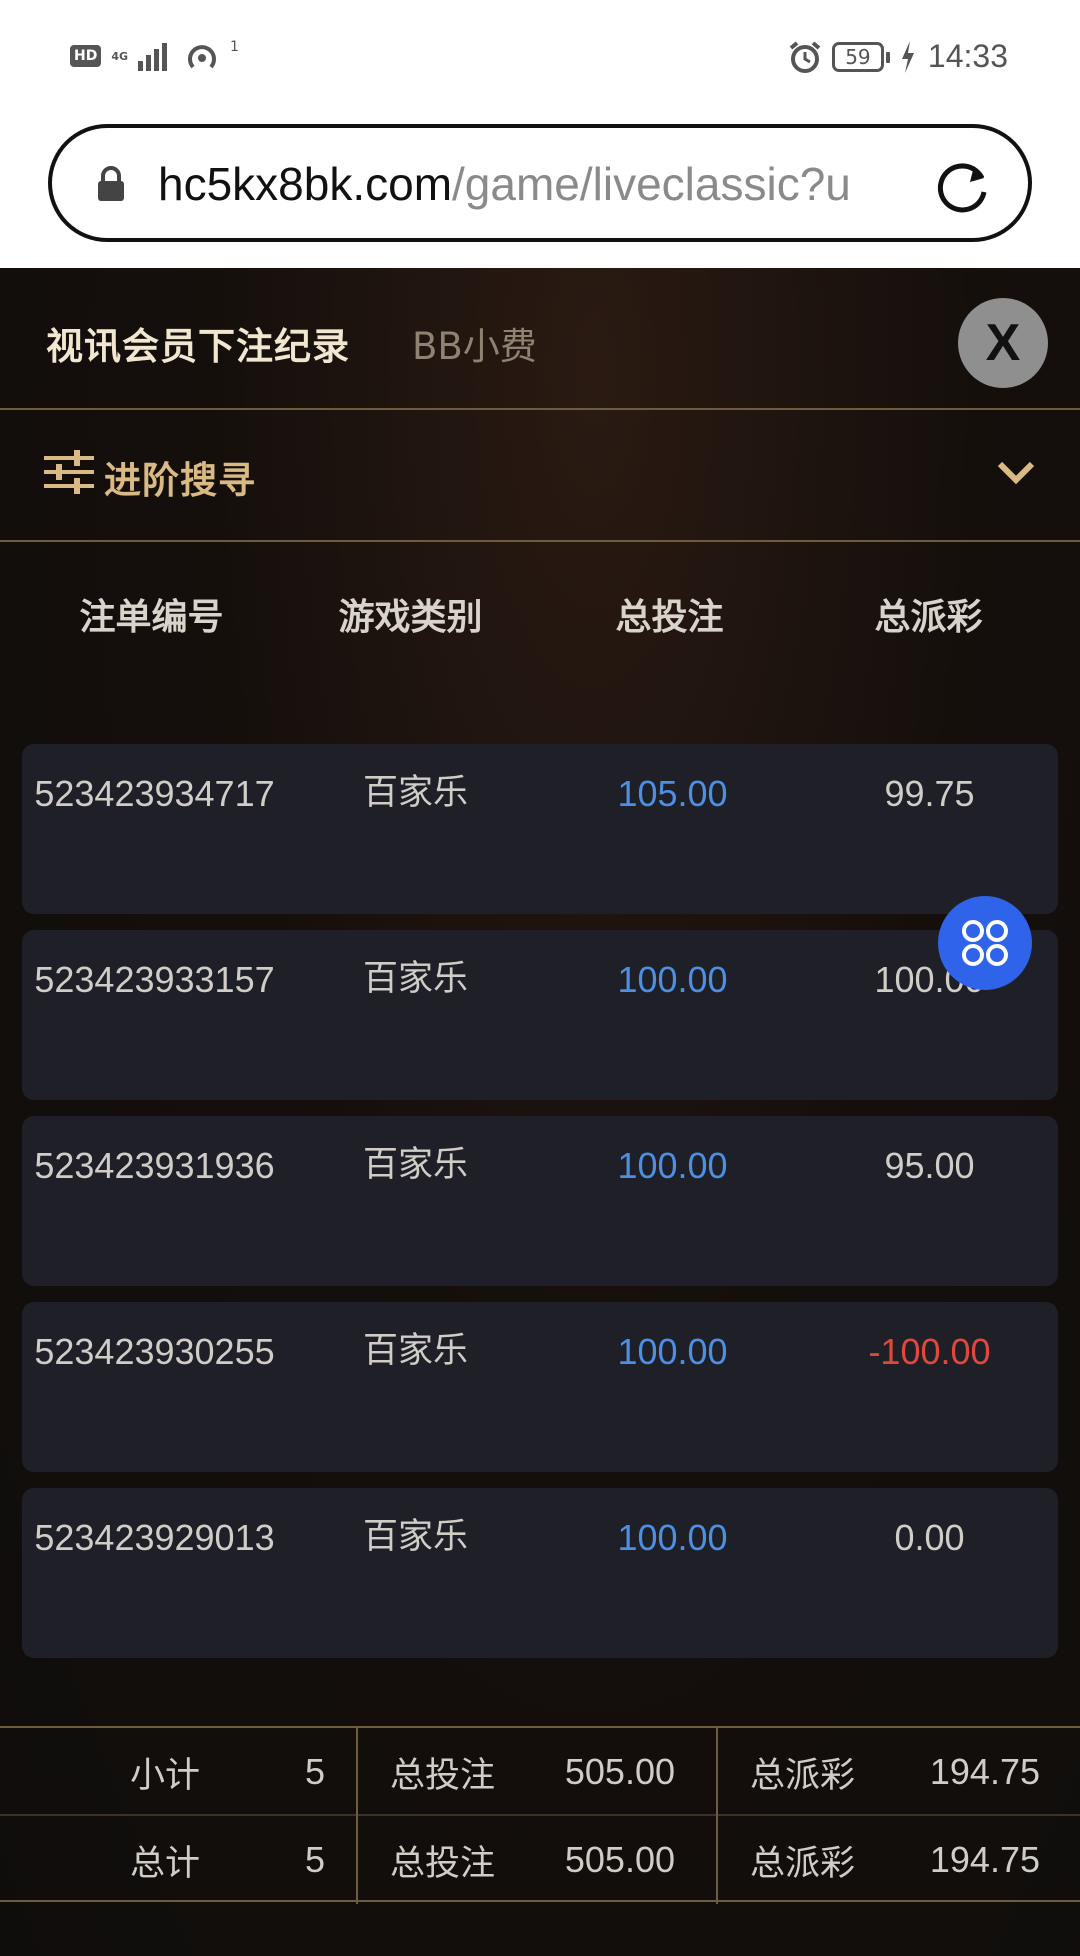  I want to click on floating-menu-button, so click(985, 943).